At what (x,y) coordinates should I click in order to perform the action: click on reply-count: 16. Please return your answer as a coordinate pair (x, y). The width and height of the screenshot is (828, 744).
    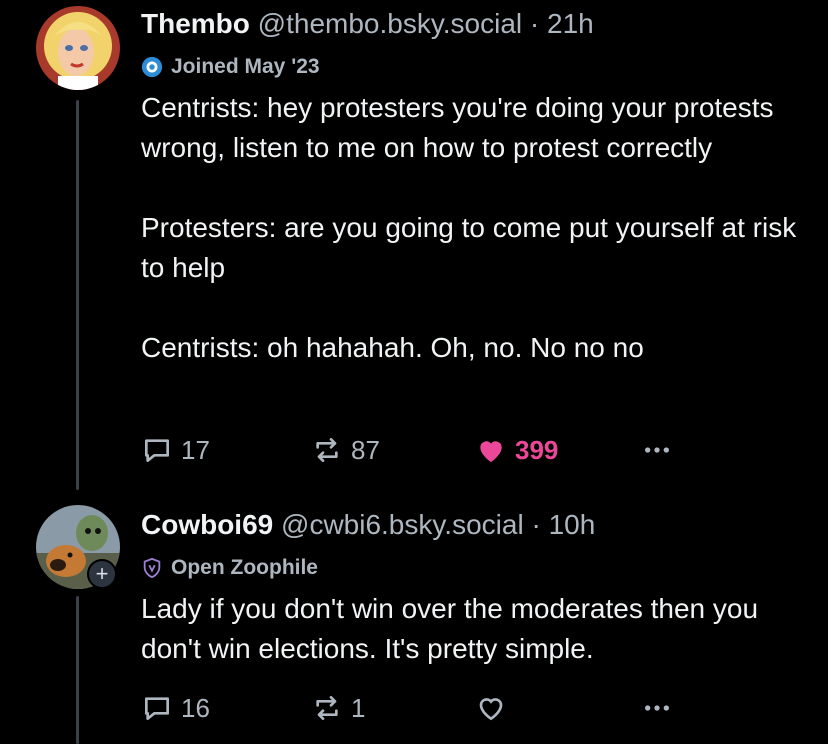
    Looking at the image, I should click on (195, 707).